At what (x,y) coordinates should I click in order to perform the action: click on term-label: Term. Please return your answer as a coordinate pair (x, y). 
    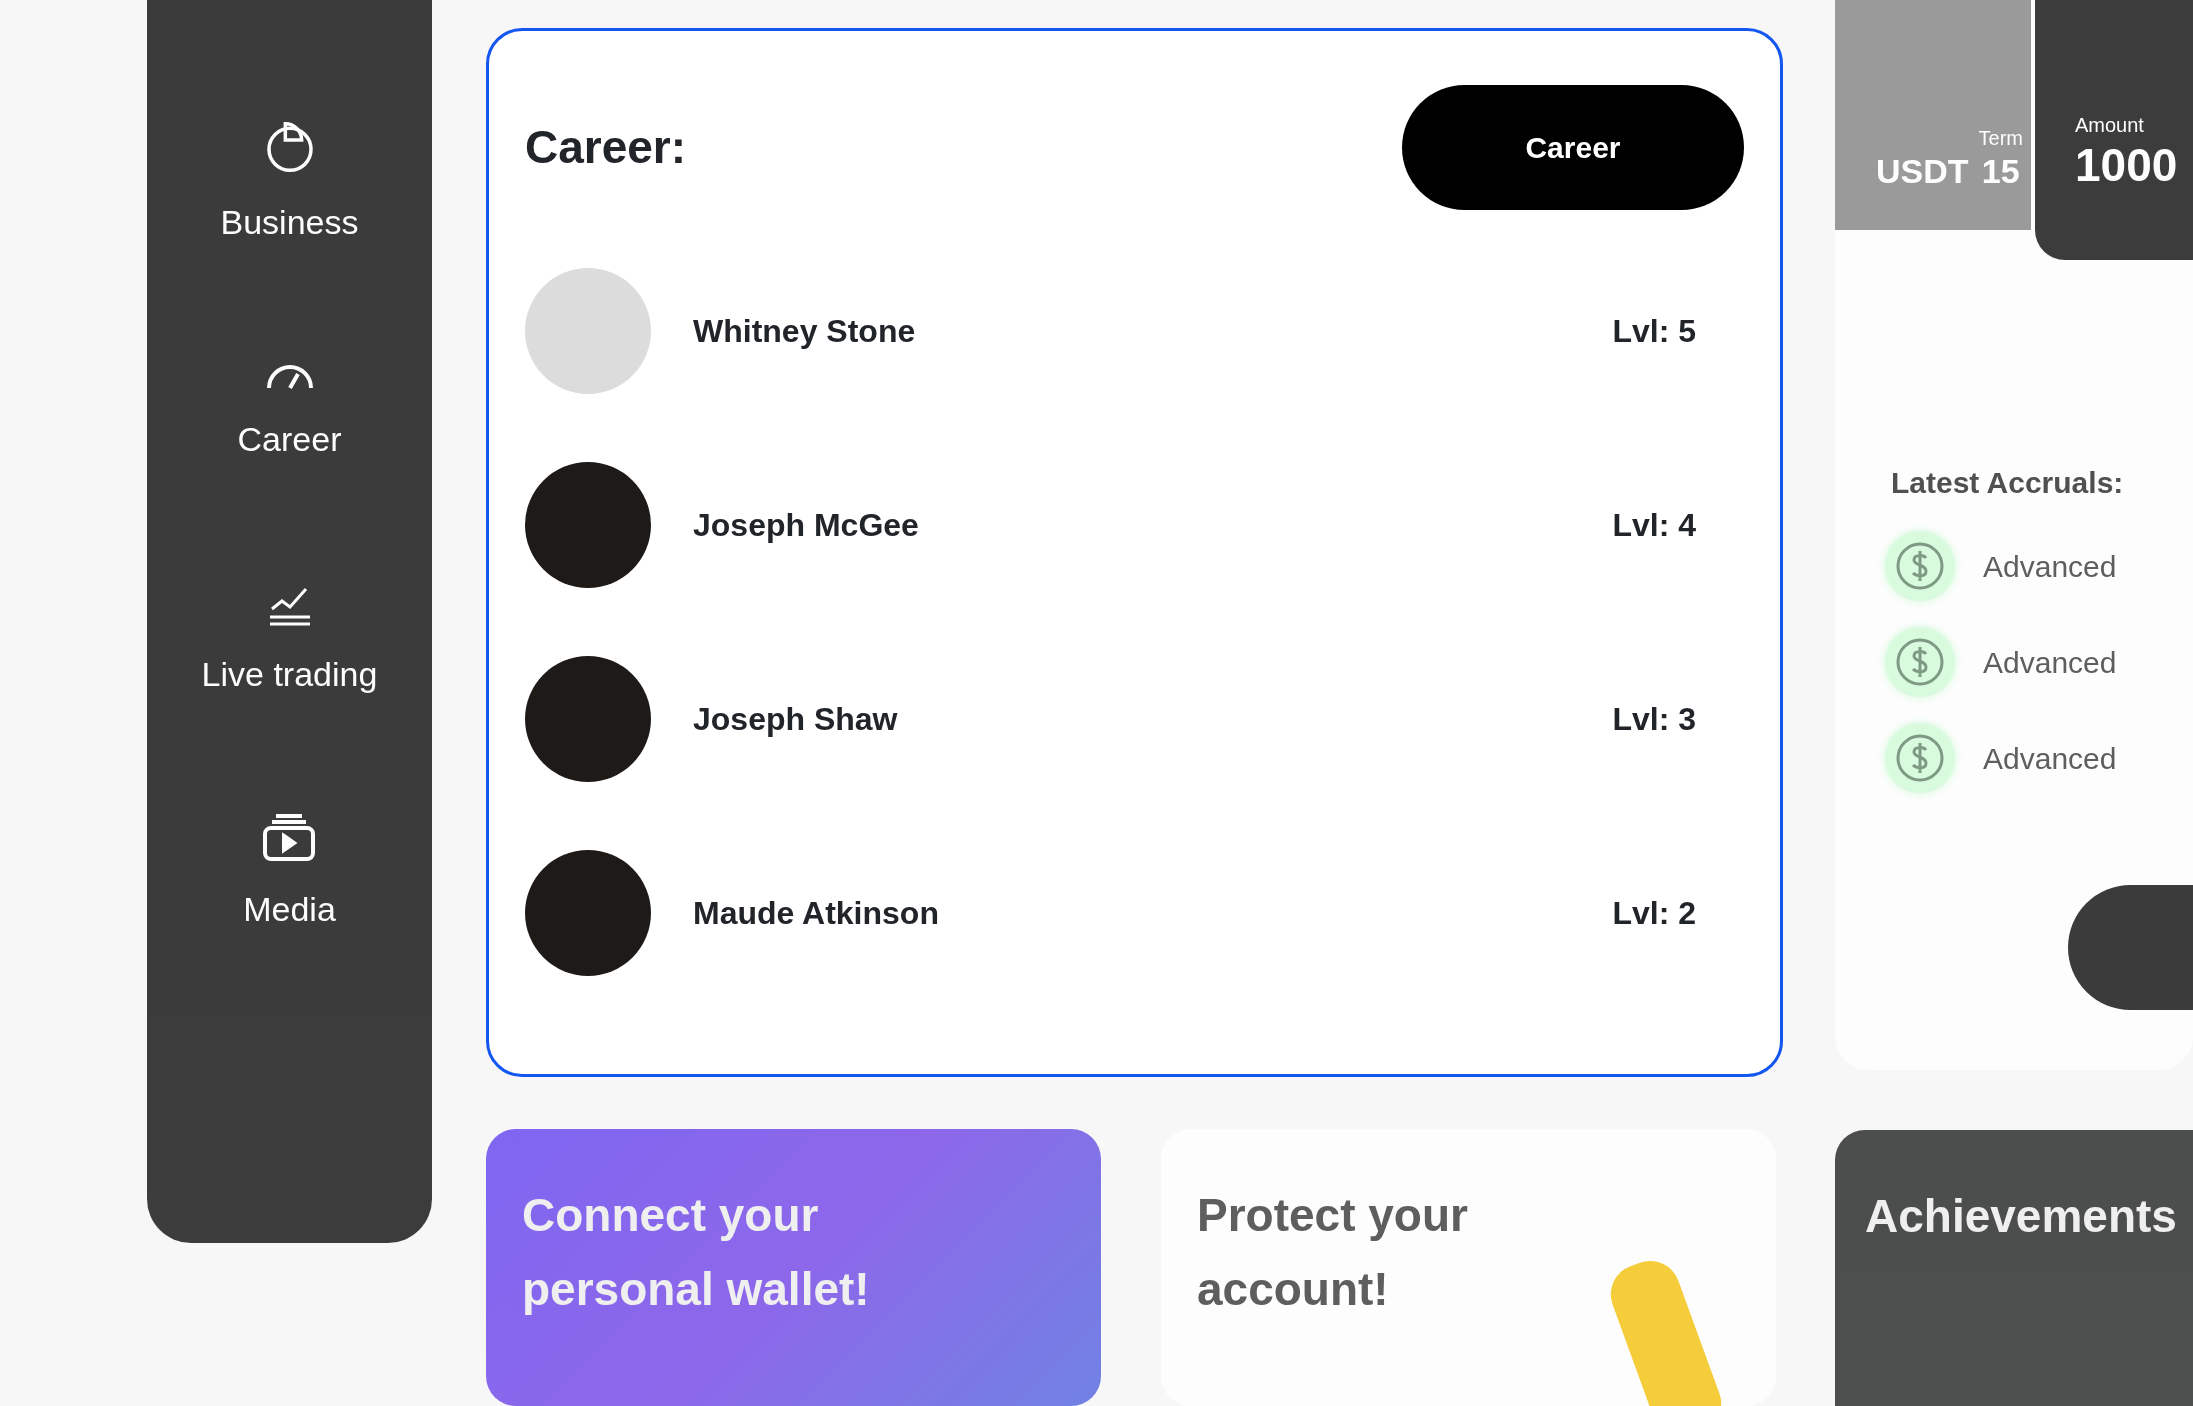
    Looking at the image, I should click on (2000, 138).